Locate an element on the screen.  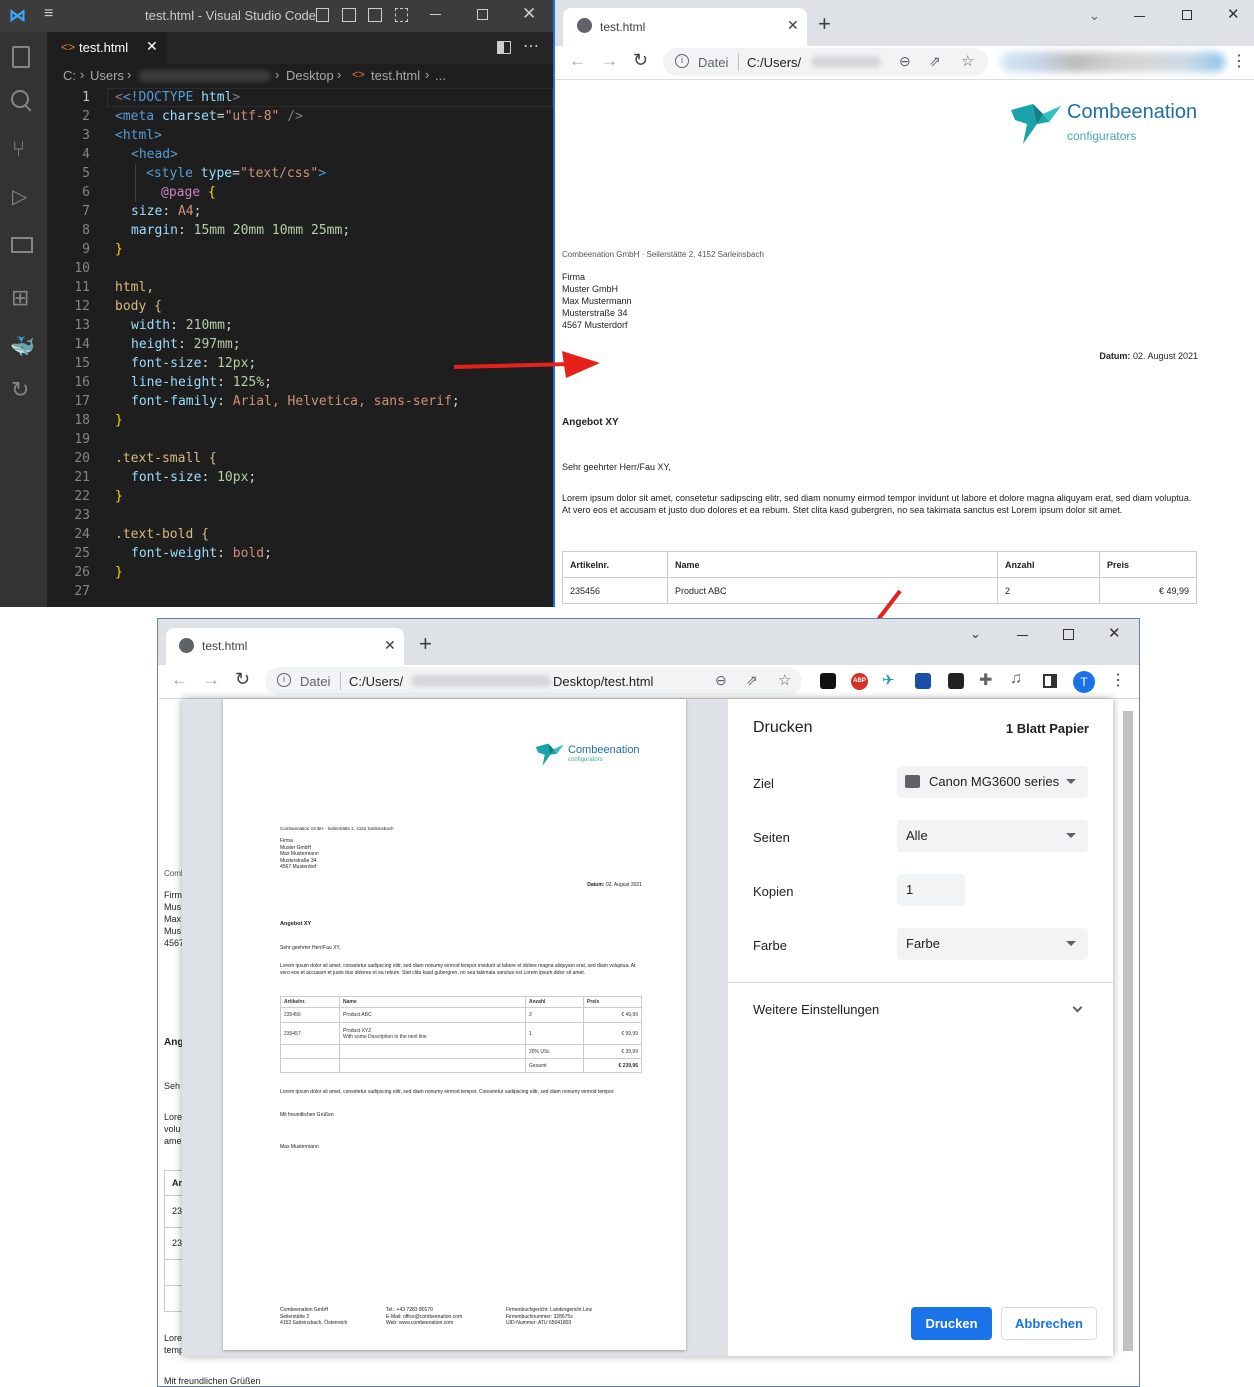
adblock-icon: ABP is located at coordinates (859, 681).